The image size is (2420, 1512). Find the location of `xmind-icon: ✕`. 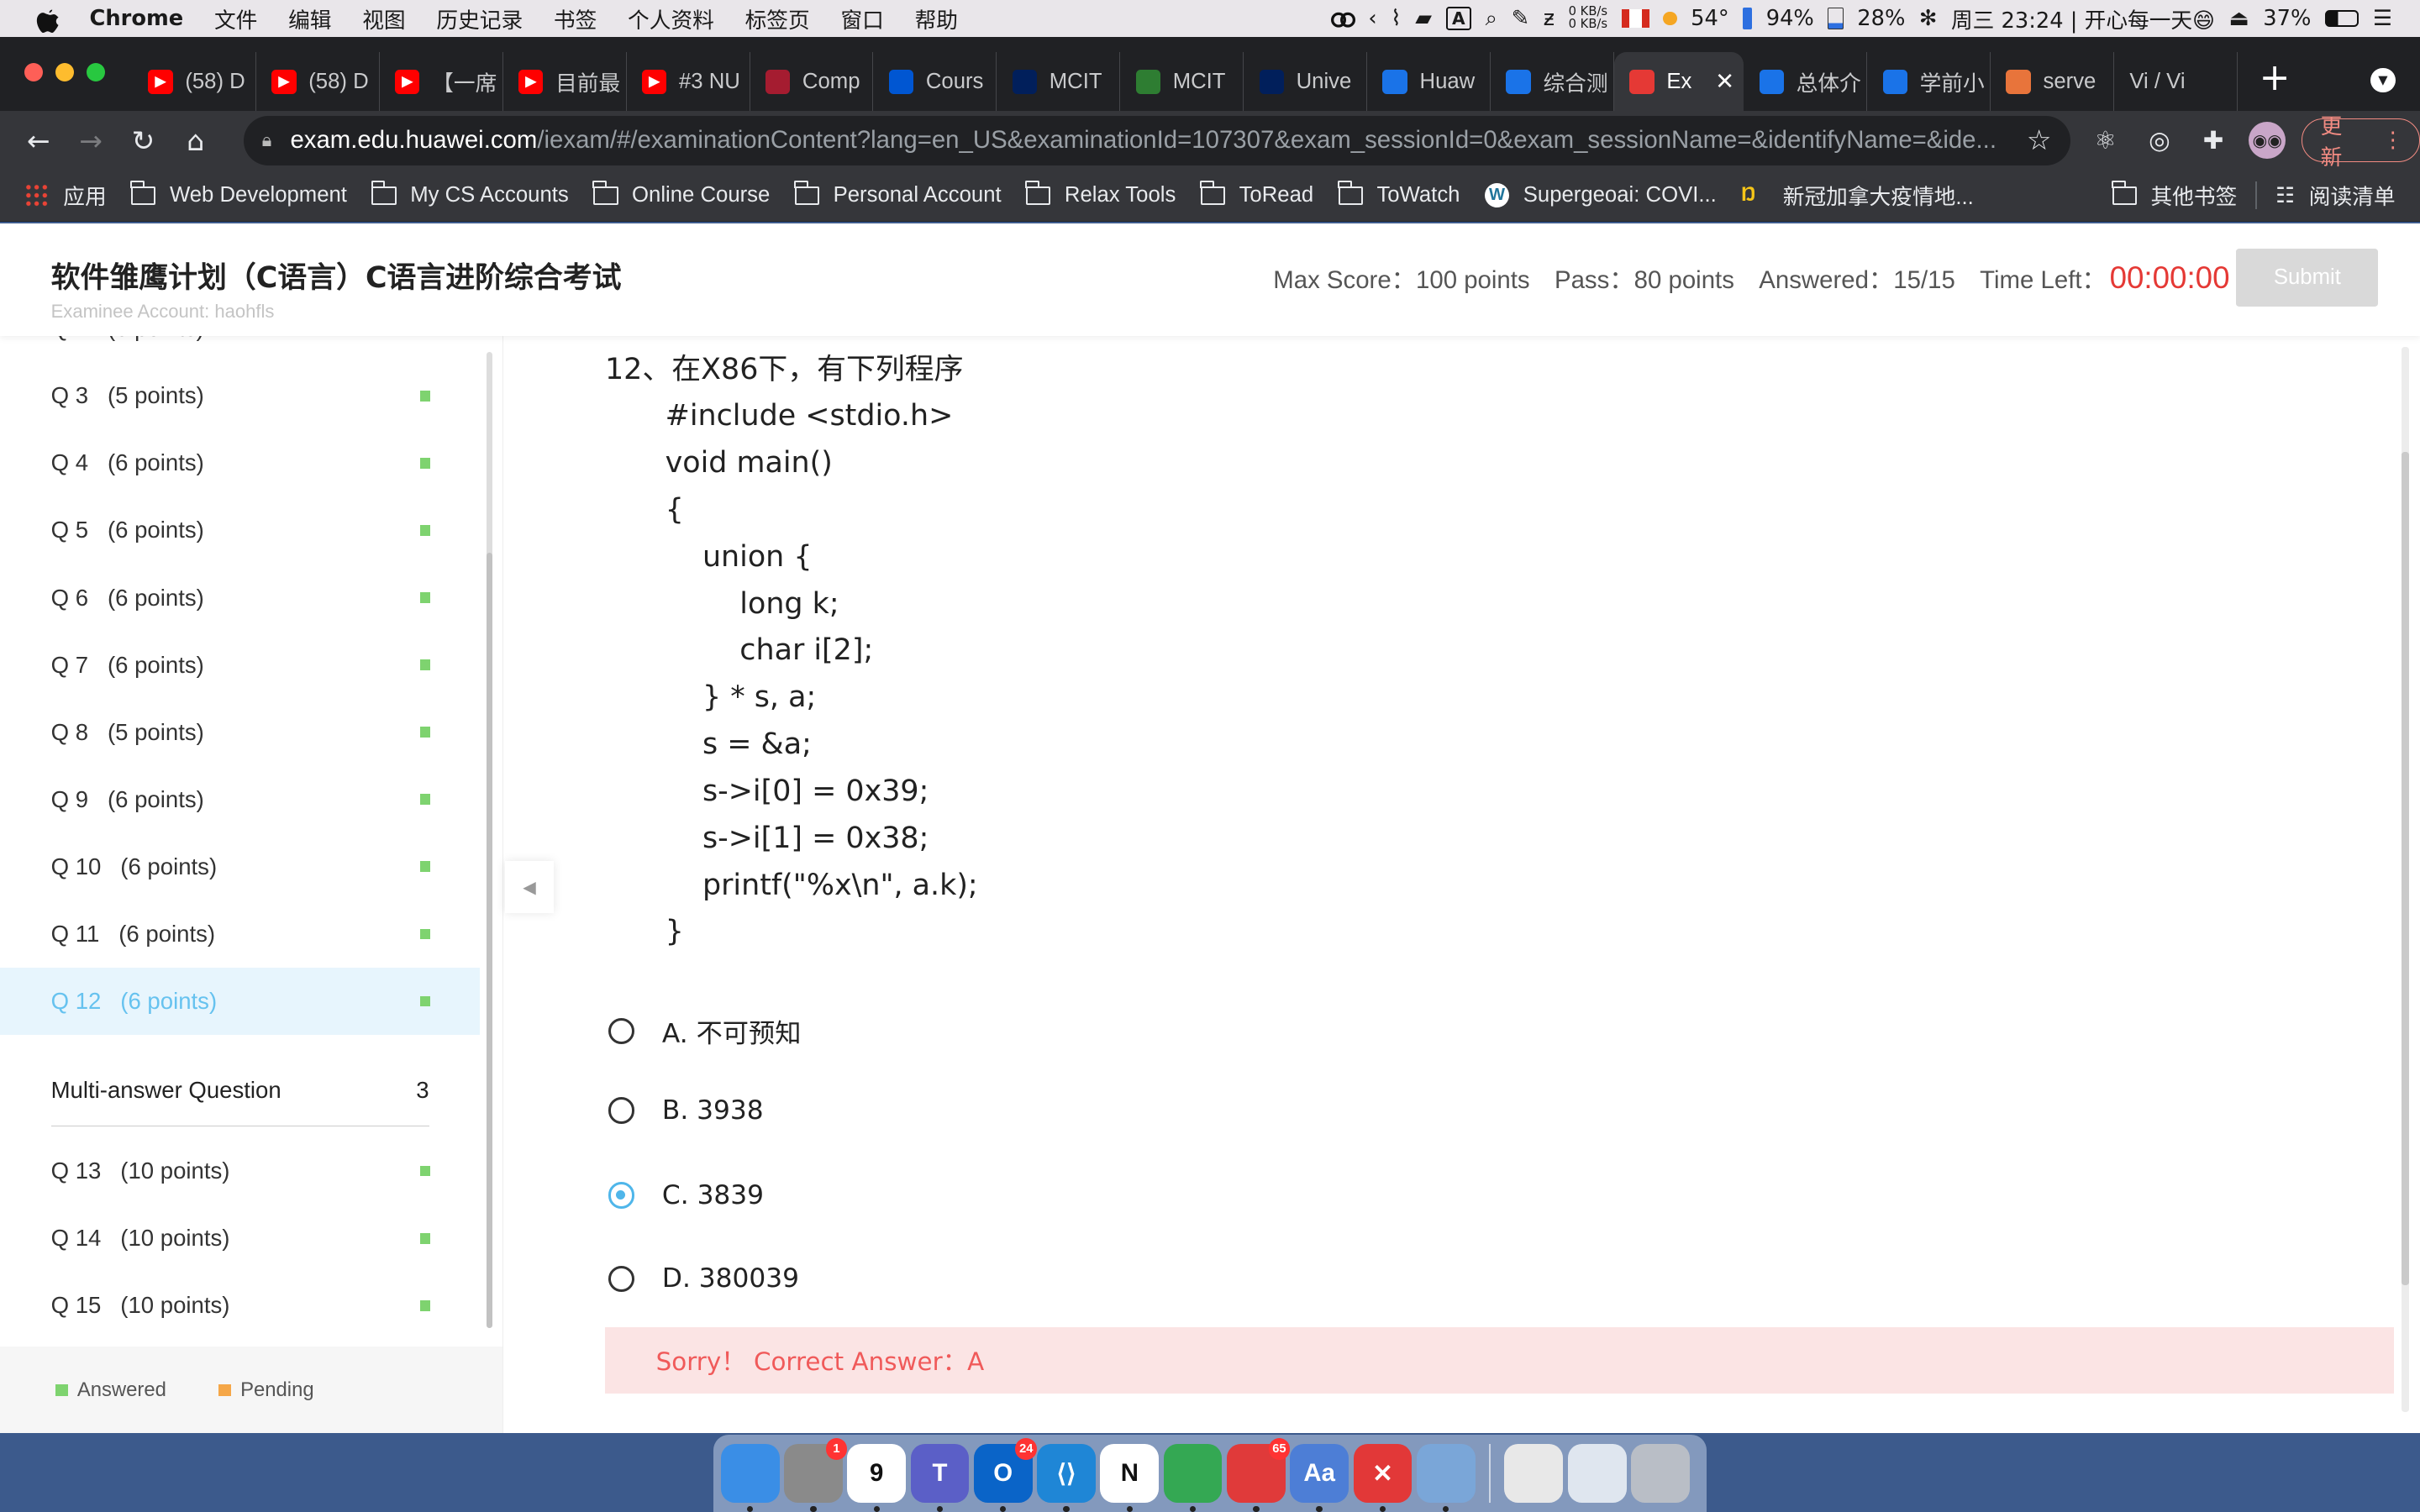

xmind-icon: ✕ is located at coordinates (1383, 1478).